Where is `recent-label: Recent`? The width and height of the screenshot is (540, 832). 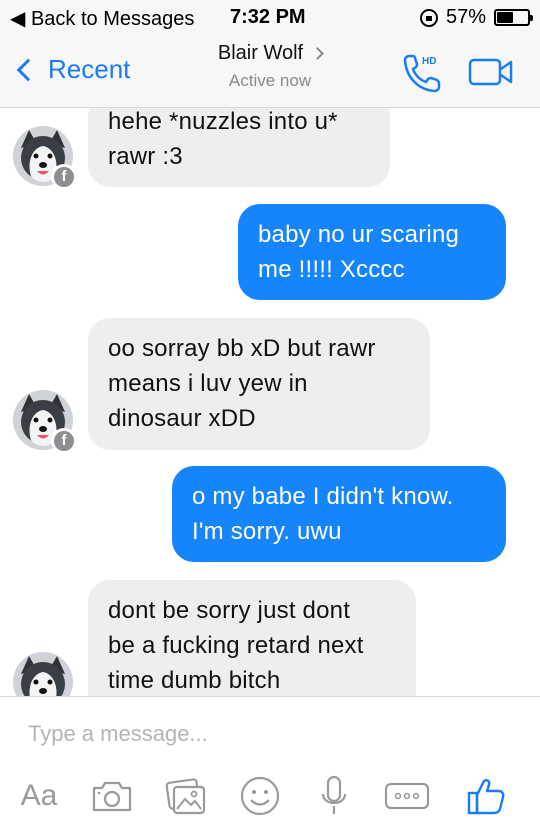 recent-label: Recent is located at coordinates (89, 69).